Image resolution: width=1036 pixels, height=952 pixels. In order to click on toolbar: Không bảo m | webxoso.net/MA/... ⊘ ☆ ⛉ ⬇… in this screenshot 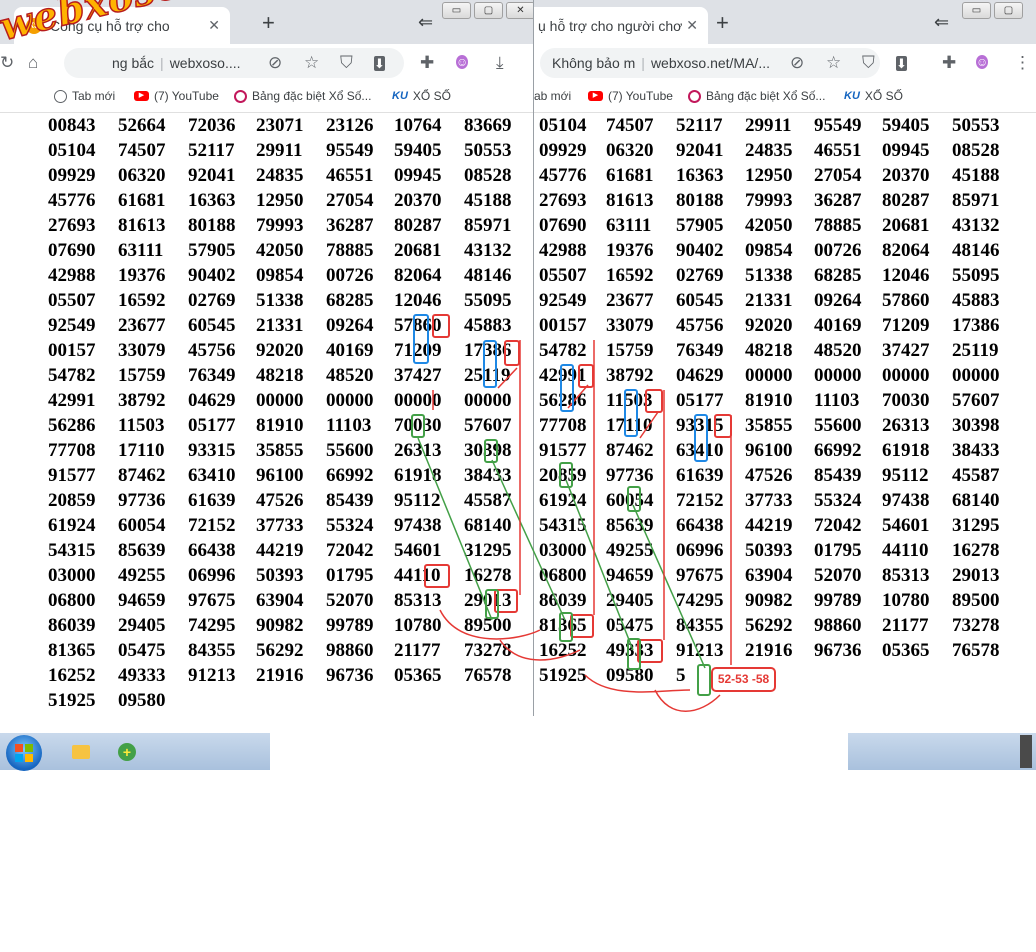, I will do `click(785, 62)`.